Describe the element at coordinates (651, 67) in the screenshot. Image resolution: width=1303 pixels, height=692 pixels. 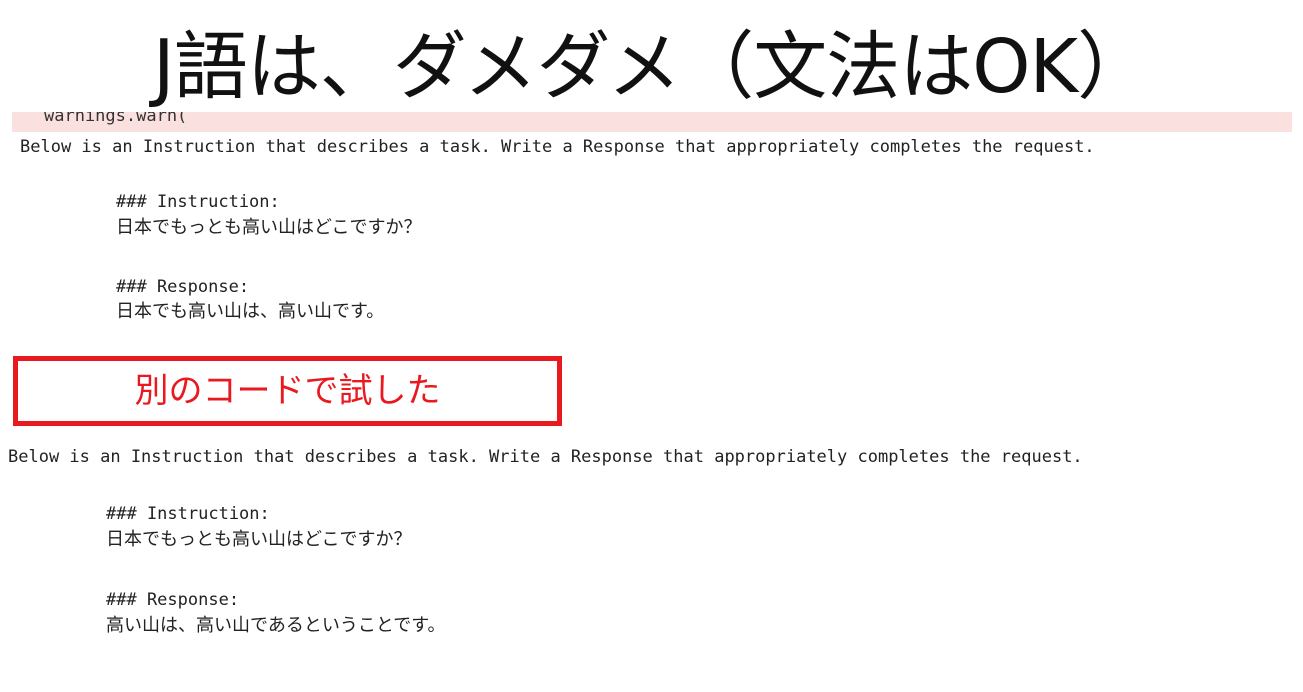
I see `slide-title: J語は、ダメダメ（文法はOK）` at that location.